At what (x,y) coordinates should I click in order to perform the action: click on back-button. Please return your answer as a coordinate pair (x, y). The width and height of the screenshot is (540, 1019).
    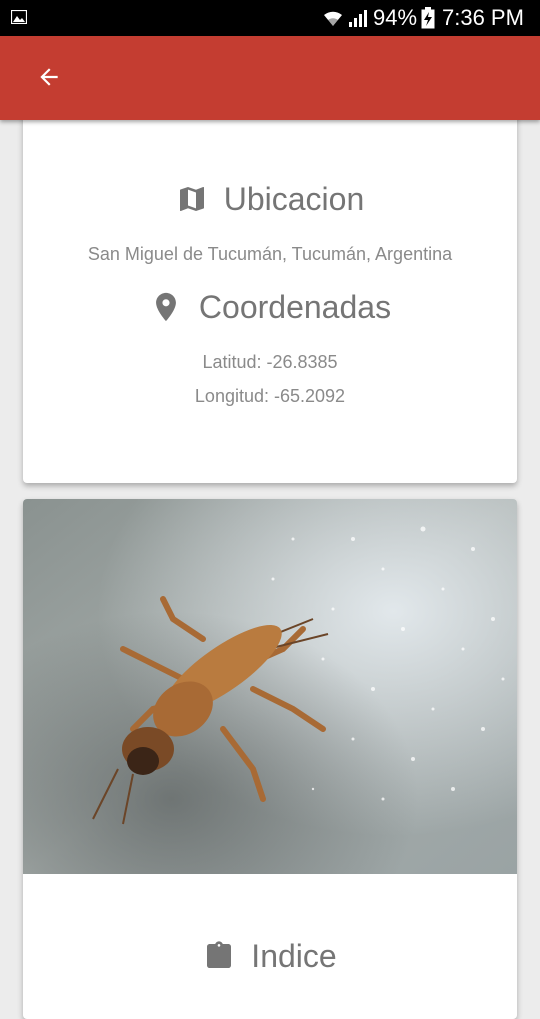
    Looking at the image, I should click on (49, 77).